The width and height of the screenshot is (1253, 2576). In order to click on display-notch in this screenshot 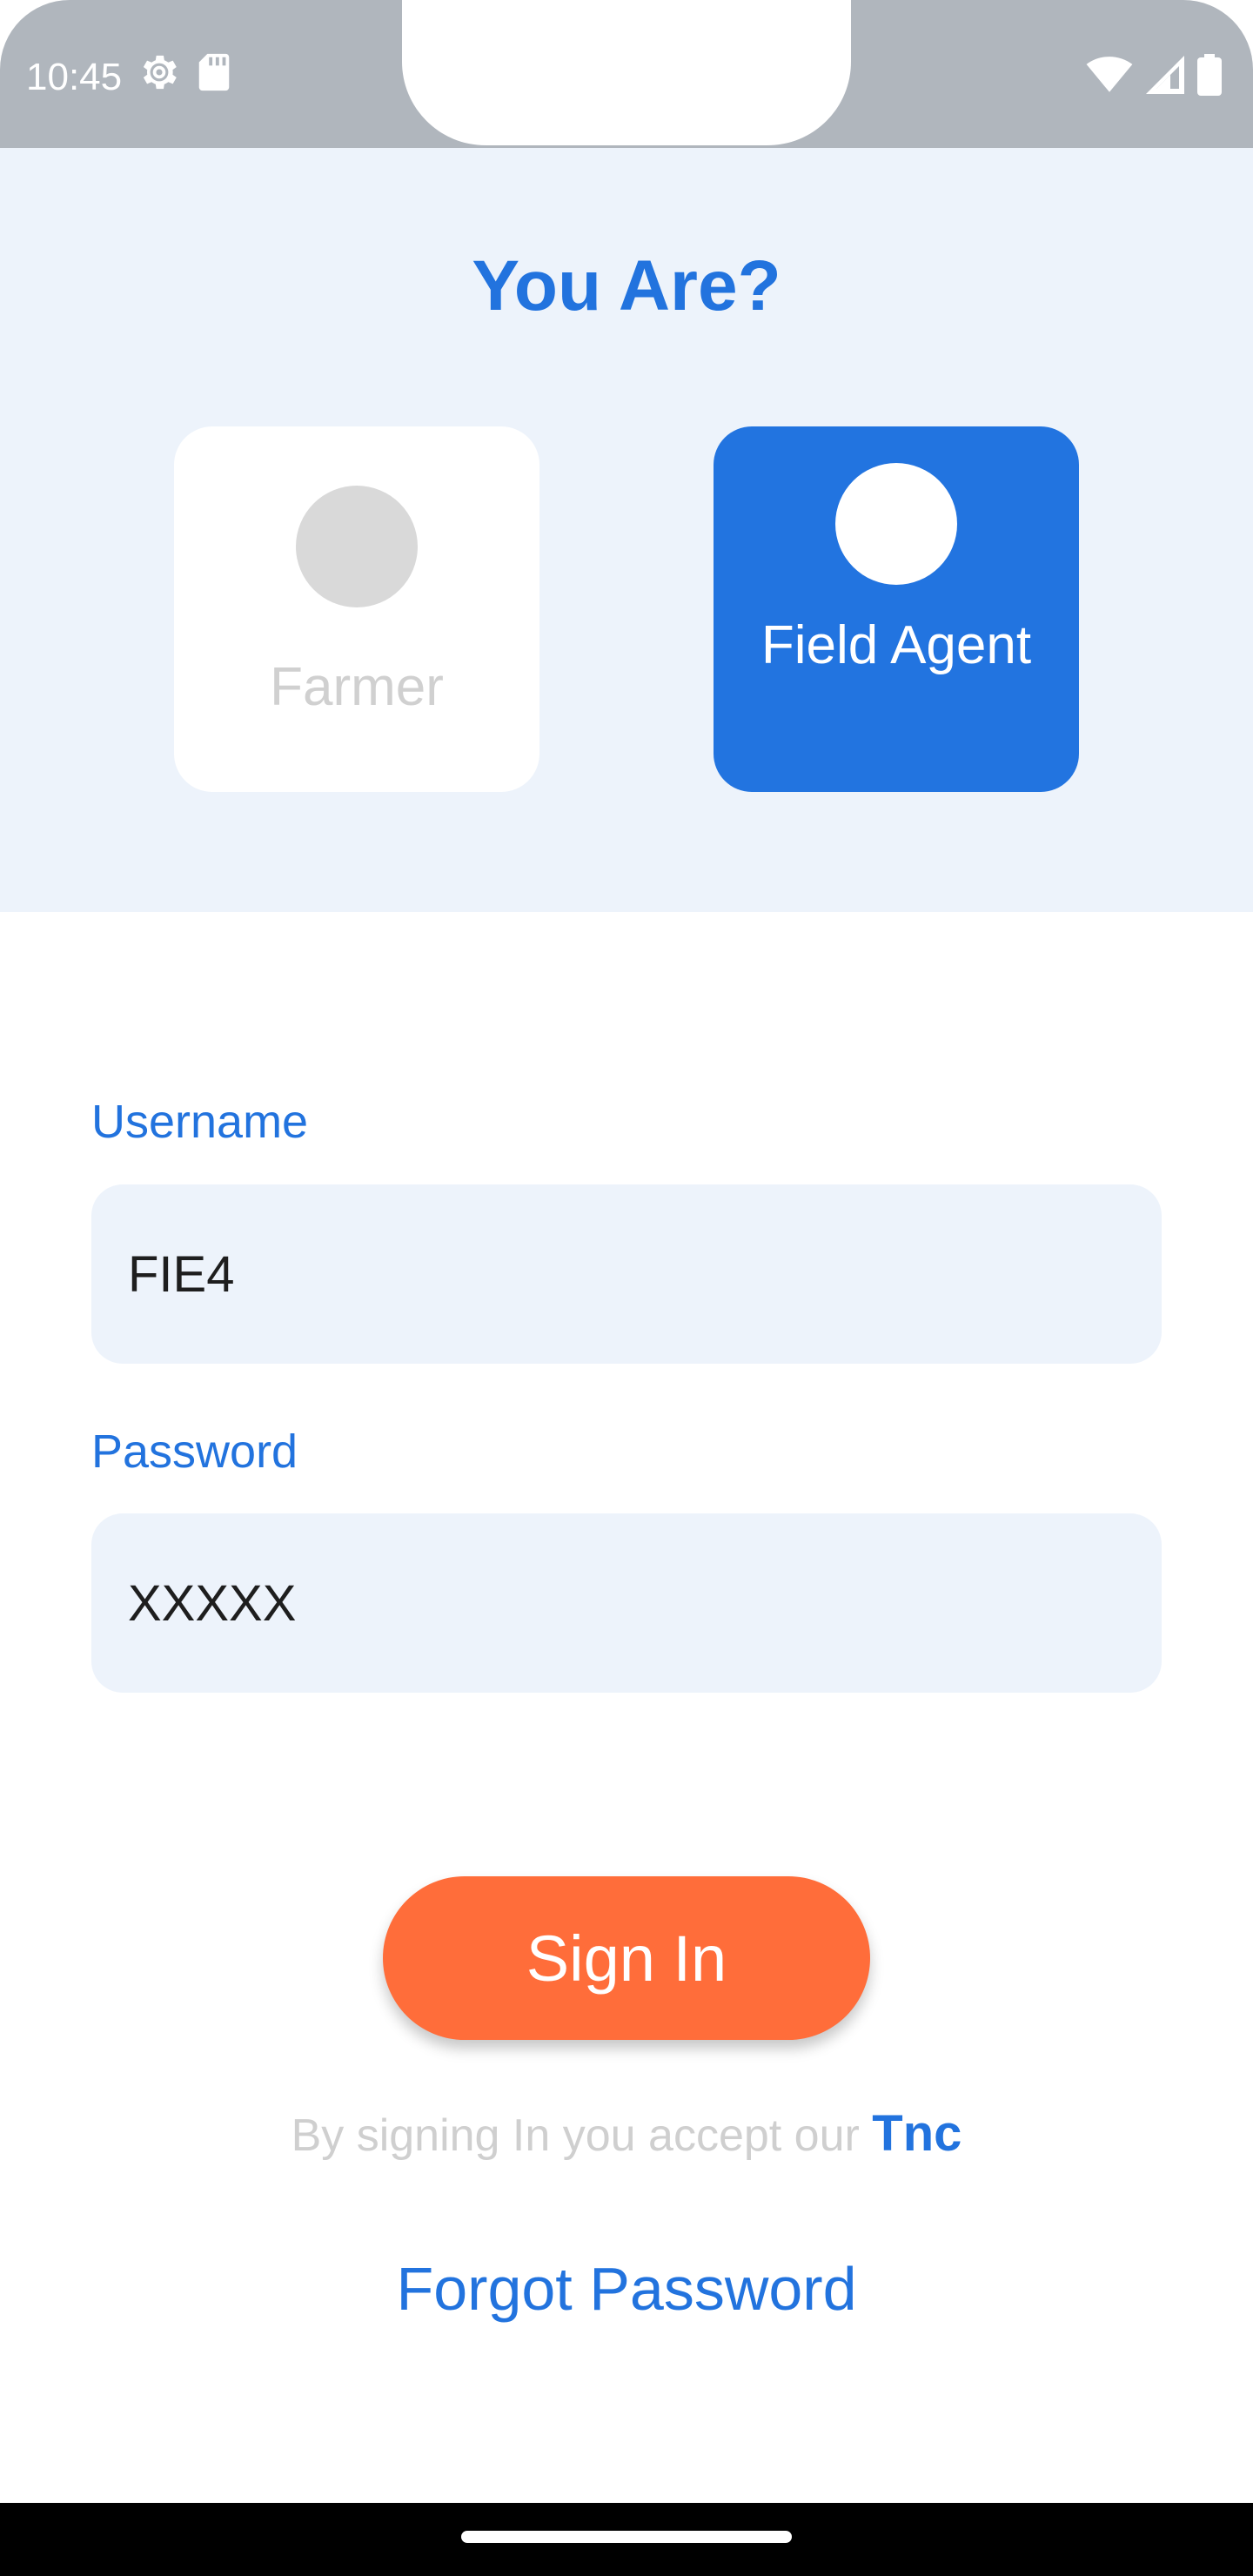, I will do `click(626, 72)`.